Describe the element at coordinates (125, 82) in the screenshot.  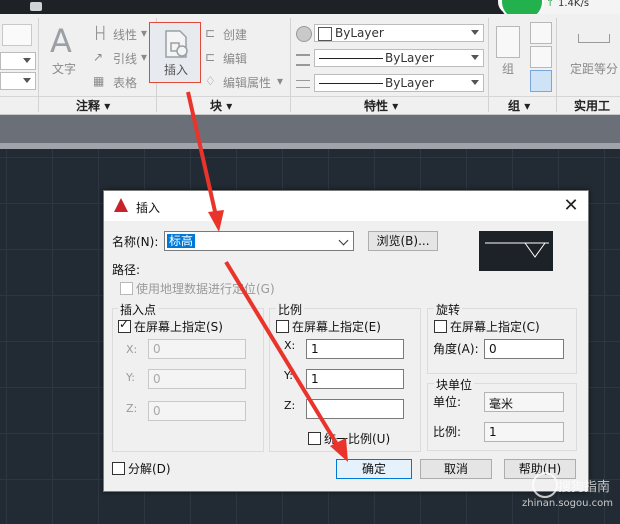
I see `table-button: 表格` at that location.